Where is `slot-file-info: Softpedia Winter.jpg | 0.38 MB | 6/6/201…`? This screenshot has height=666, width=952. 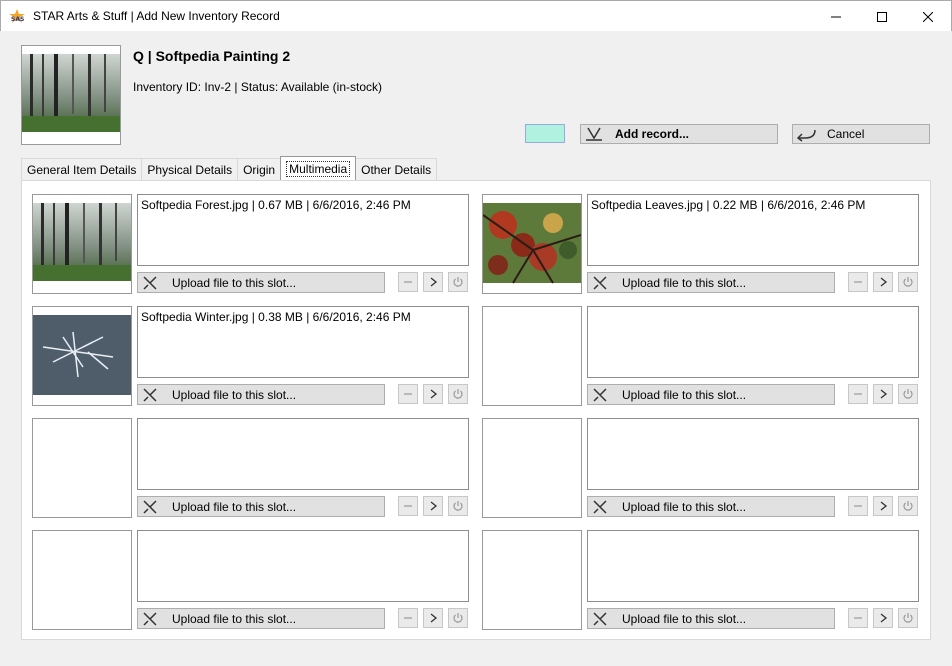 slot-file-info: Softpedia Winter.jpg | 0.38 MB | 6/6/201… is located at coordinates (303, 342).